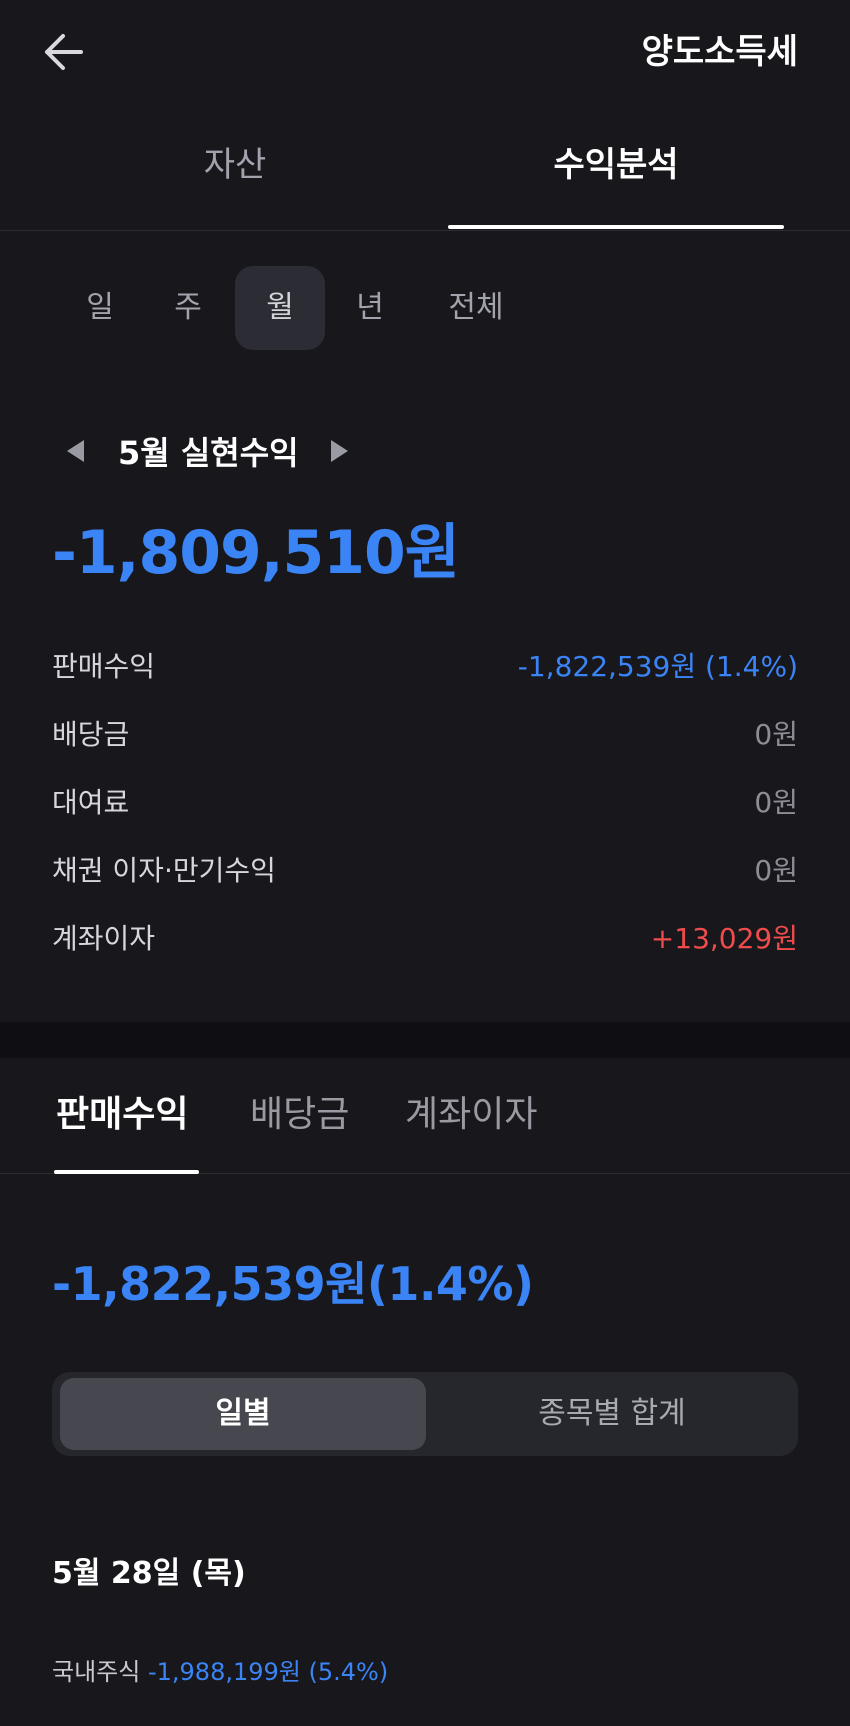 The image size is (850, 1726). Describe the element at coordinates (188, 308) in the screenshot. I see `period-week: 주` at that location.